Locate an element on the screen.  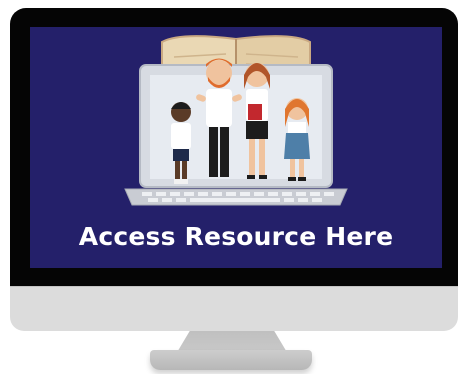
monitor-chin is located at coordinates (234, 308).